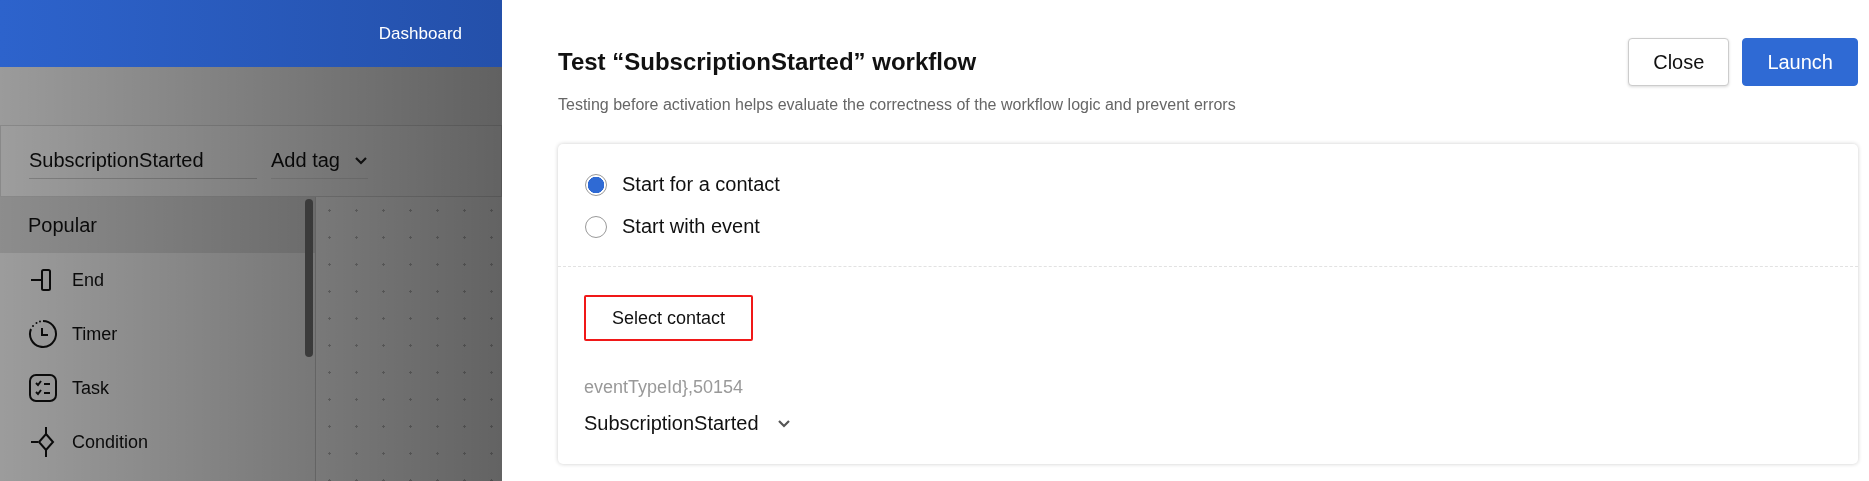 The width and height of the screenshot is (1869, 481). What do you see at coordinates (90, 388) in the screenshot?
I see `palette-item-label: Task` at bounding box center [90, 388].